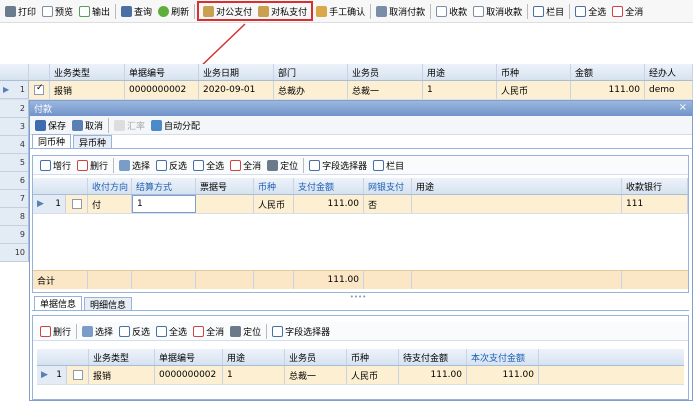  What do you see at coordinates (55, 165) in the screenshot?
I see `add-row-button: 增行` at bounding box center [55, 165].